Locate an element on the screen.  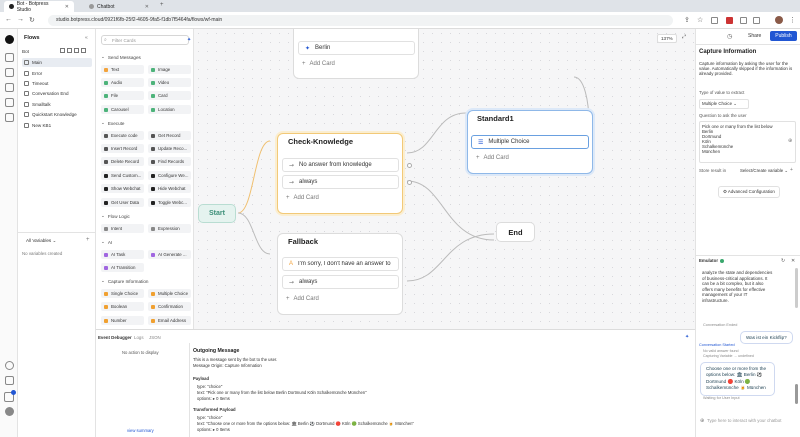
browser-tab-botpress: Bot - Botpress Studio ✕ is located at coordinates (39, 7).